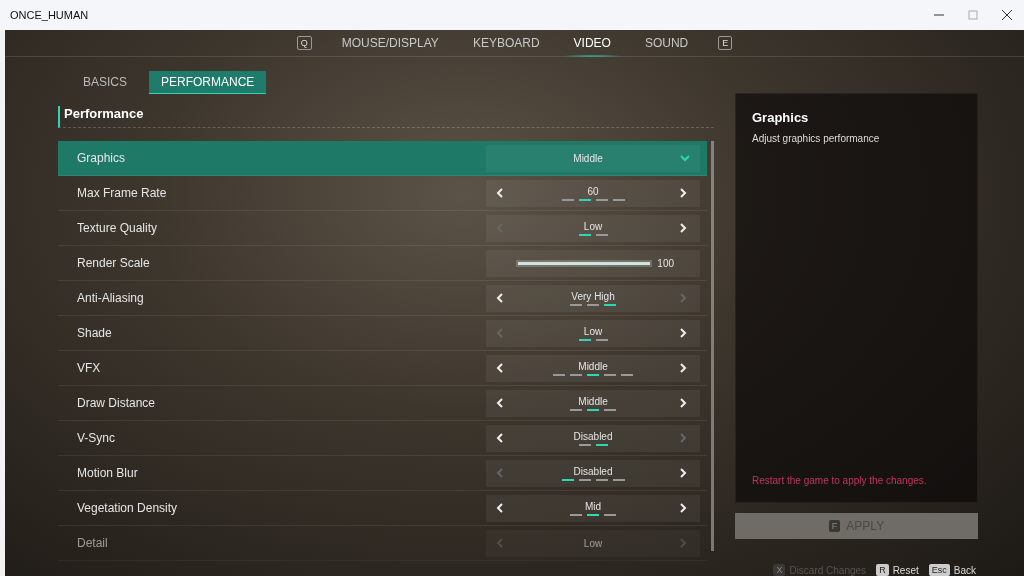  Describe the element at coordinates (593, 506) in the screenshot. I see `stepper-value: Mid` at that location.